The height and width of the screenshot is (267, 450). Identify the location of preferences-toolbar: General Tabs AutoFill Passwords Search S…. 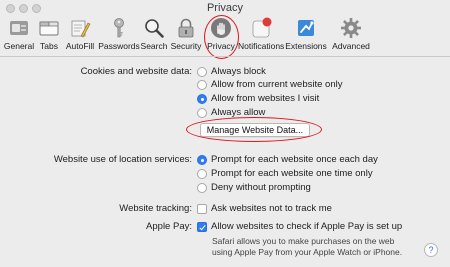
(225, 35).